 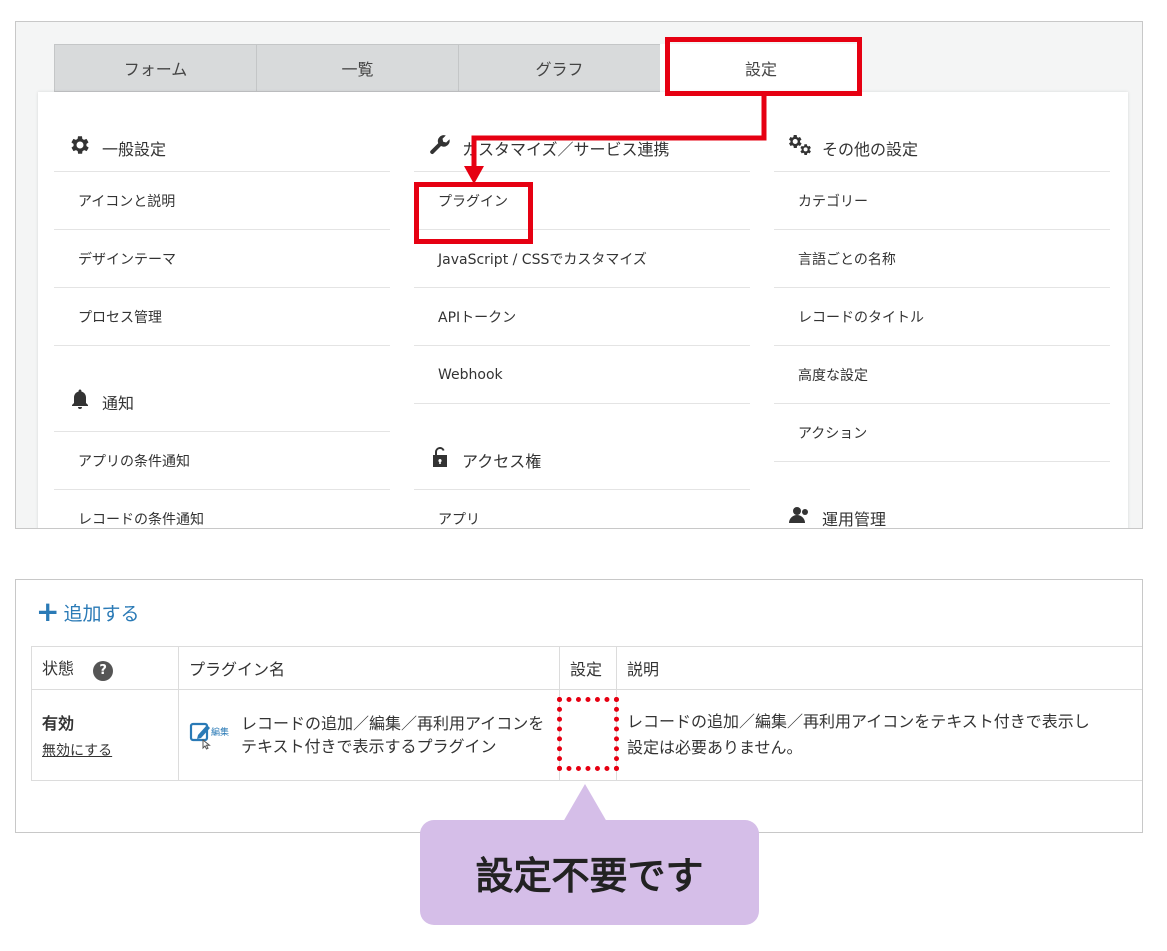 What do you see at coordinates (502, 461) in the screenshot?
I see `section-access-title: アクセス権` at bounding box center [502, 461].